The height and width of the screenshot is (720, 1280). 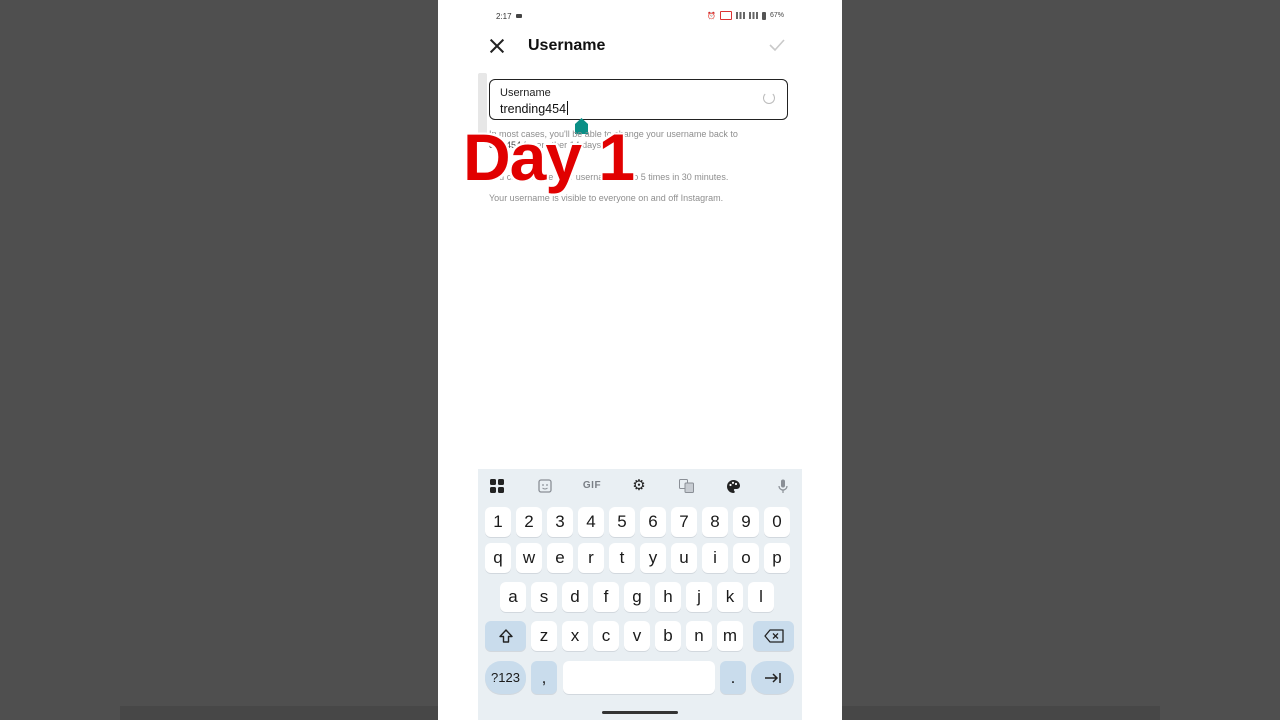 What do you see at coordinates (745, 15) in the screenshot?
I see `status-icons: ⏰ 67%` at bounding box center [745, 15].